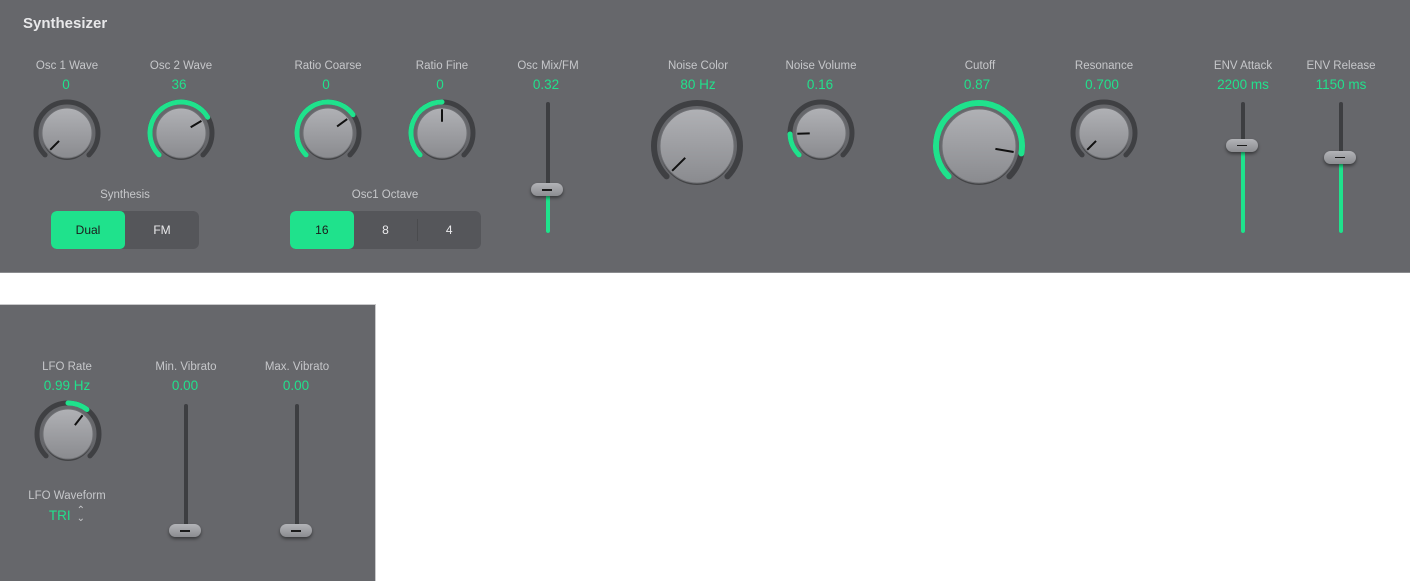  I want to click on noise-color-knob, so click(697, 146).